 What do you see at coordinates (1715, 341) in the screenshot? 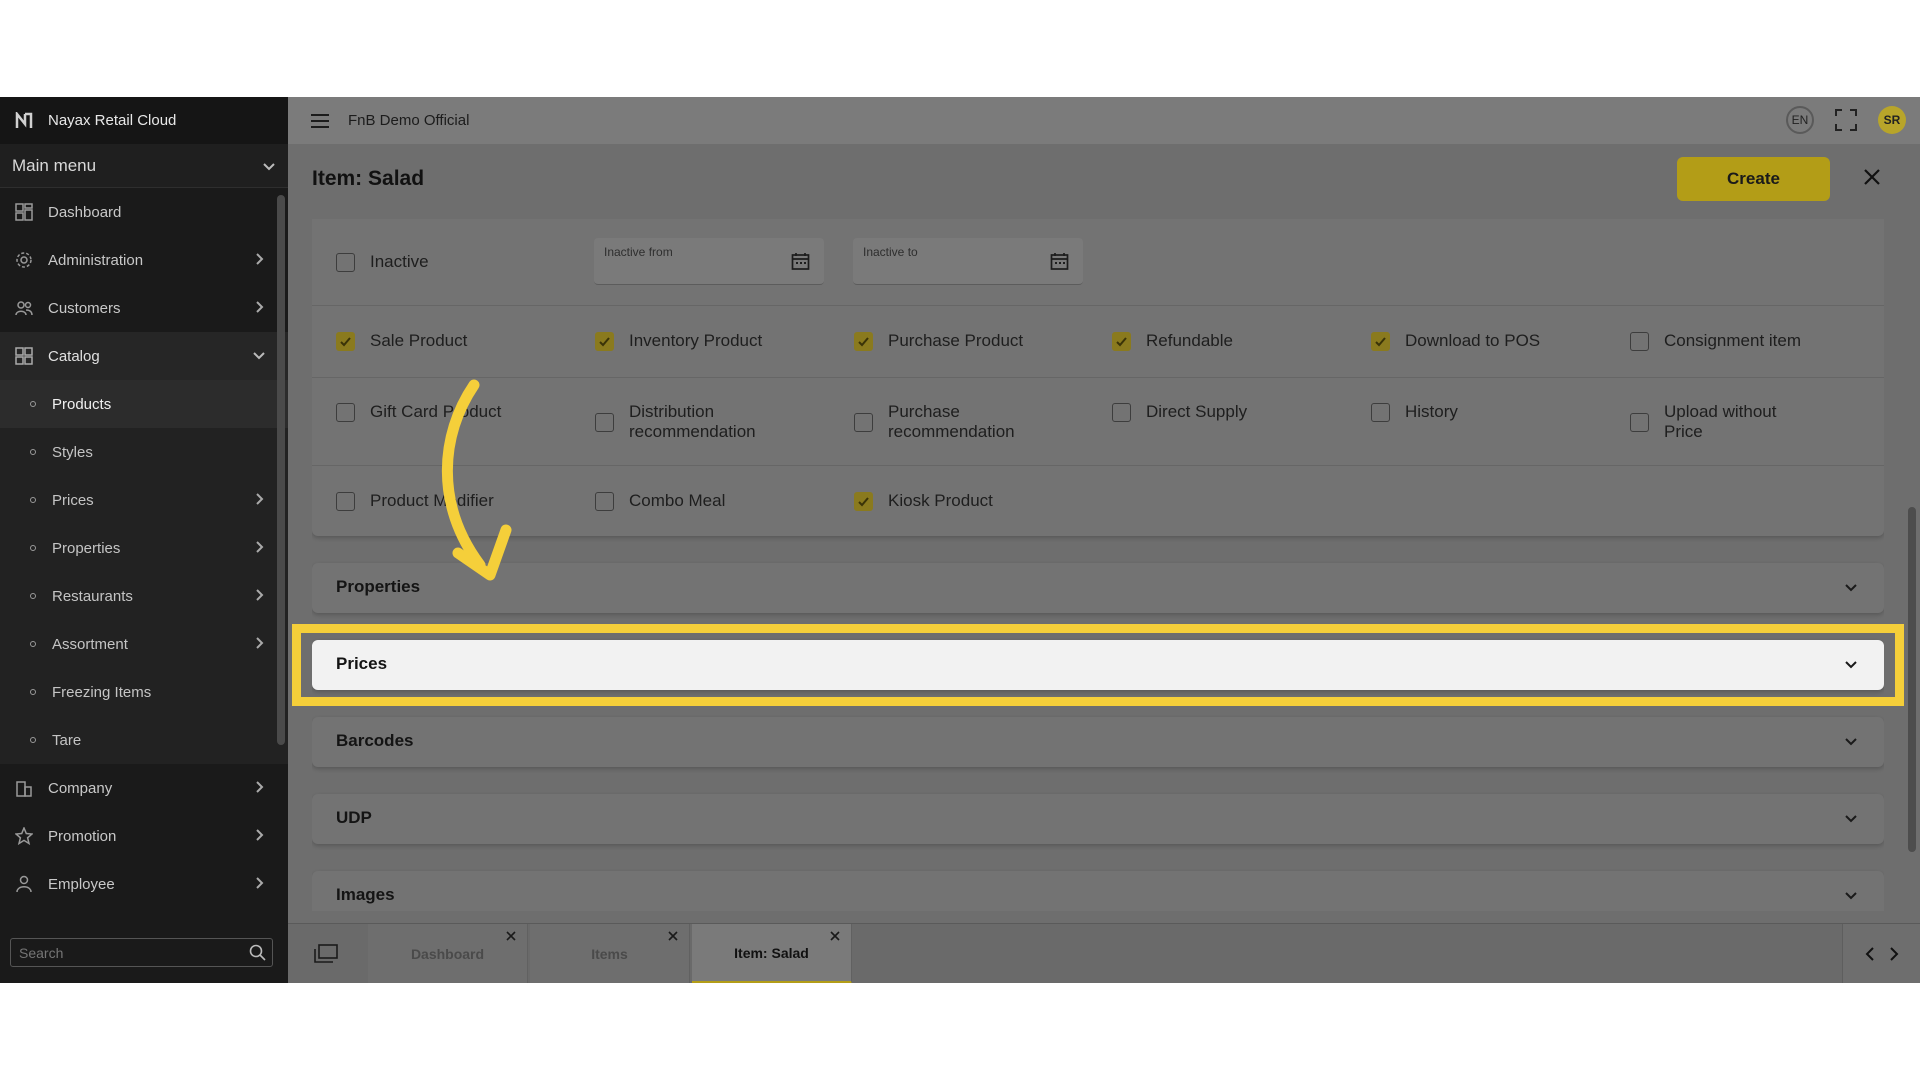
I see `flag-field: Consignment item` at bounding box center [1715, 341].